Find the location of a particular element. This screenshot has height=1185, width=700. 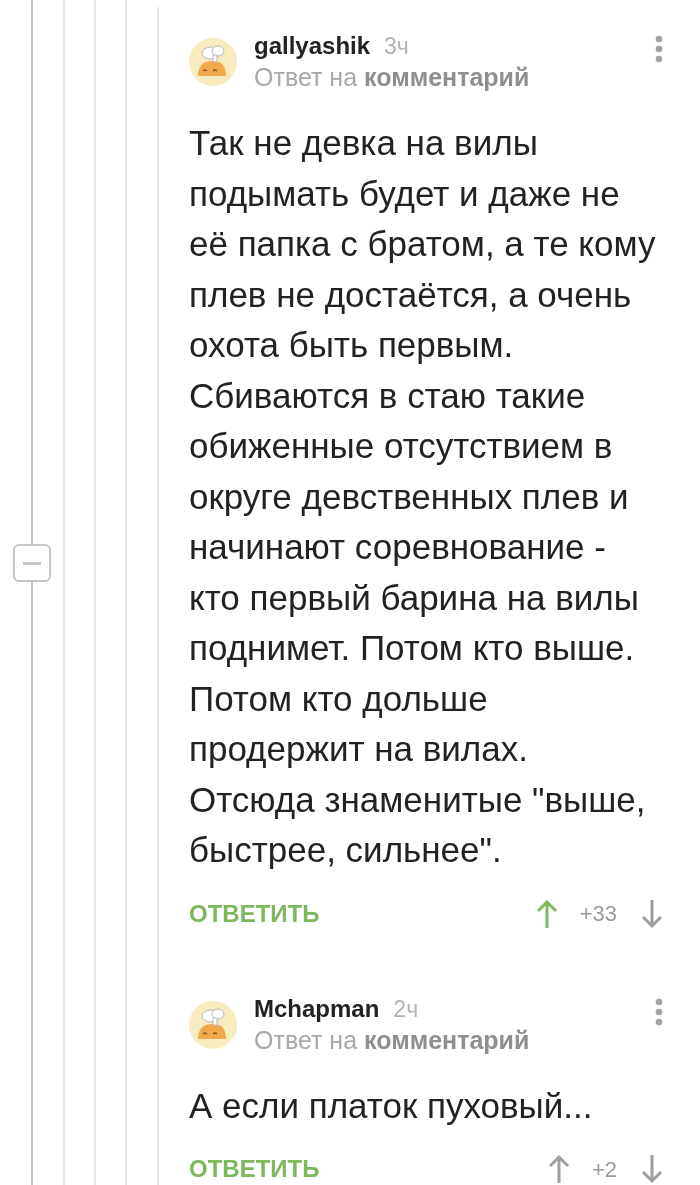

comment-time: 2ч is located at coordinates (406, 1009).